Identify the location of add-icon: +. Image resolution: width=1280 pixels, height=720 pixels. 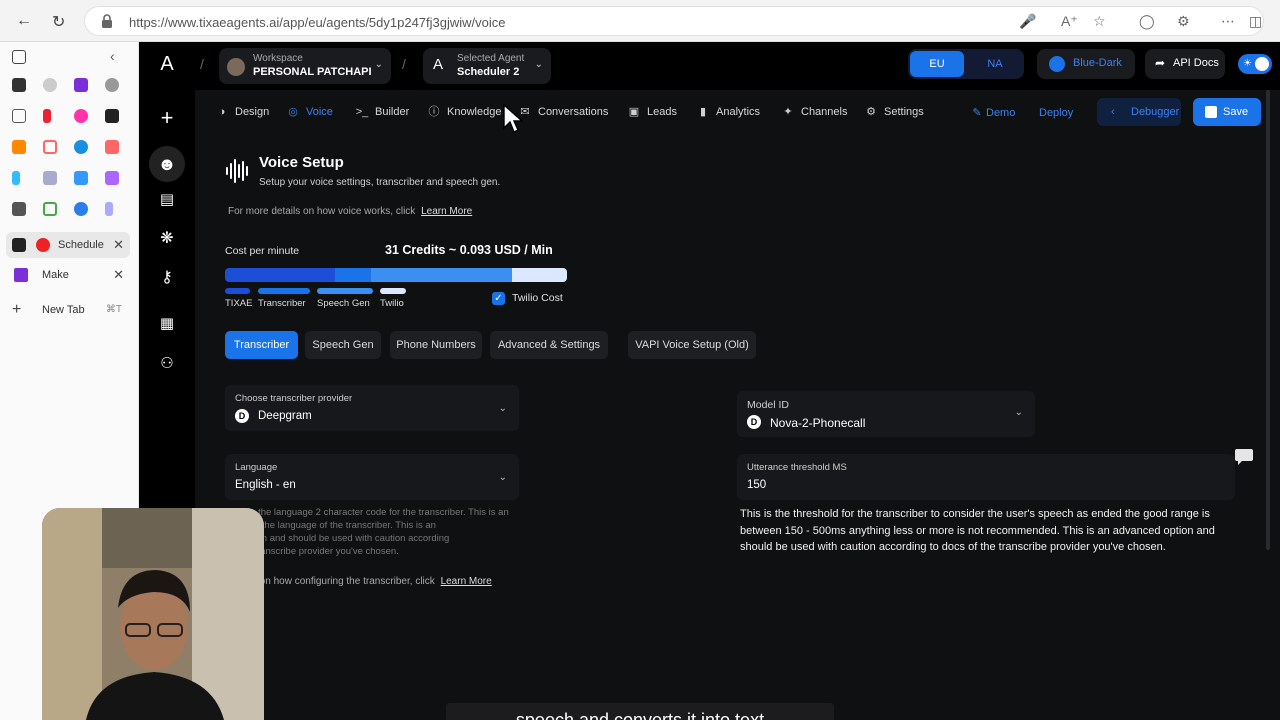
(167, 118).